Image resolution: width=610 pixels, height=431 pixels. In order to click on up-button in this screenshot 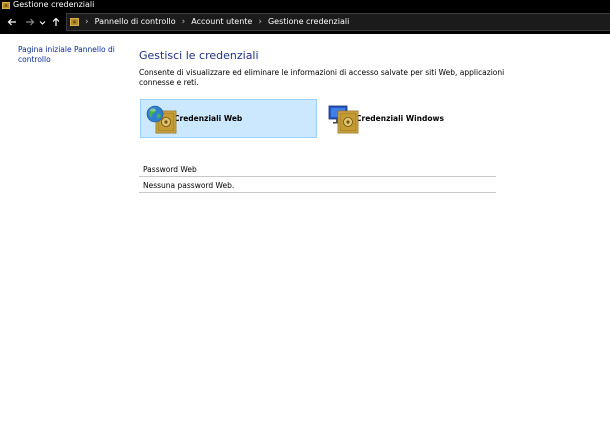, I will do `click(55, 22)`.